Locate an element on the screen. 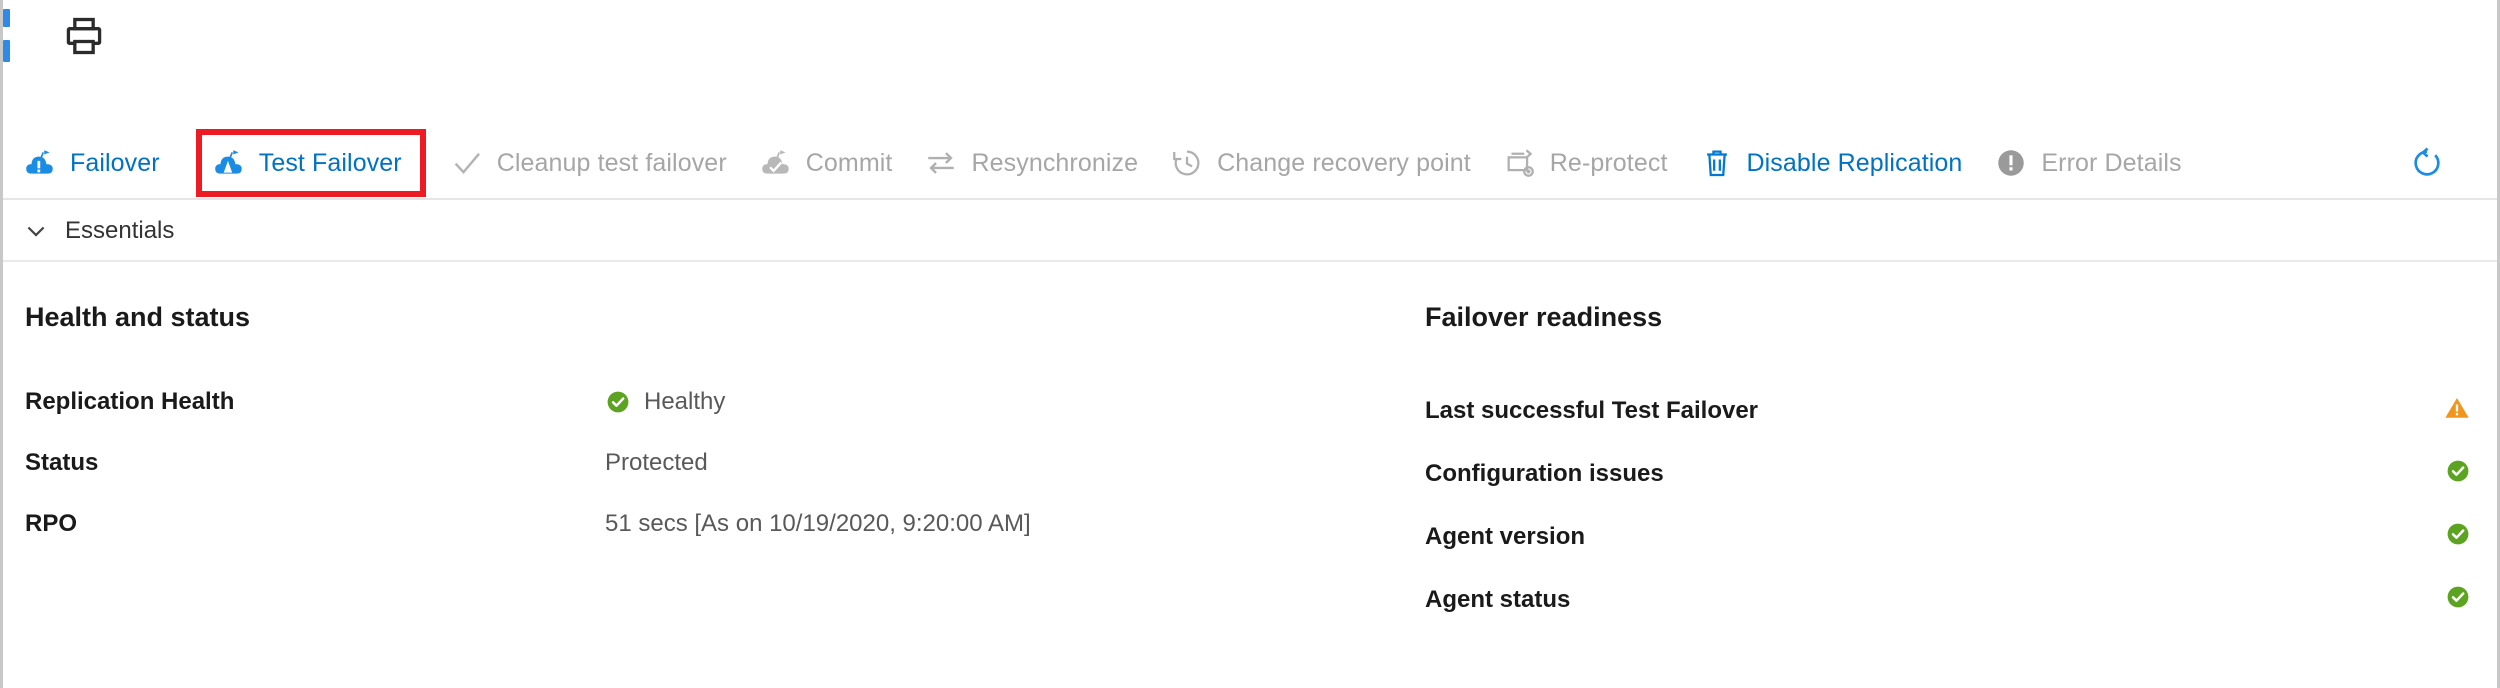 Image resolution: width=2500 pixels, height=688 pixels. row-value-container: Healthy is located at coordinates (665, 402).